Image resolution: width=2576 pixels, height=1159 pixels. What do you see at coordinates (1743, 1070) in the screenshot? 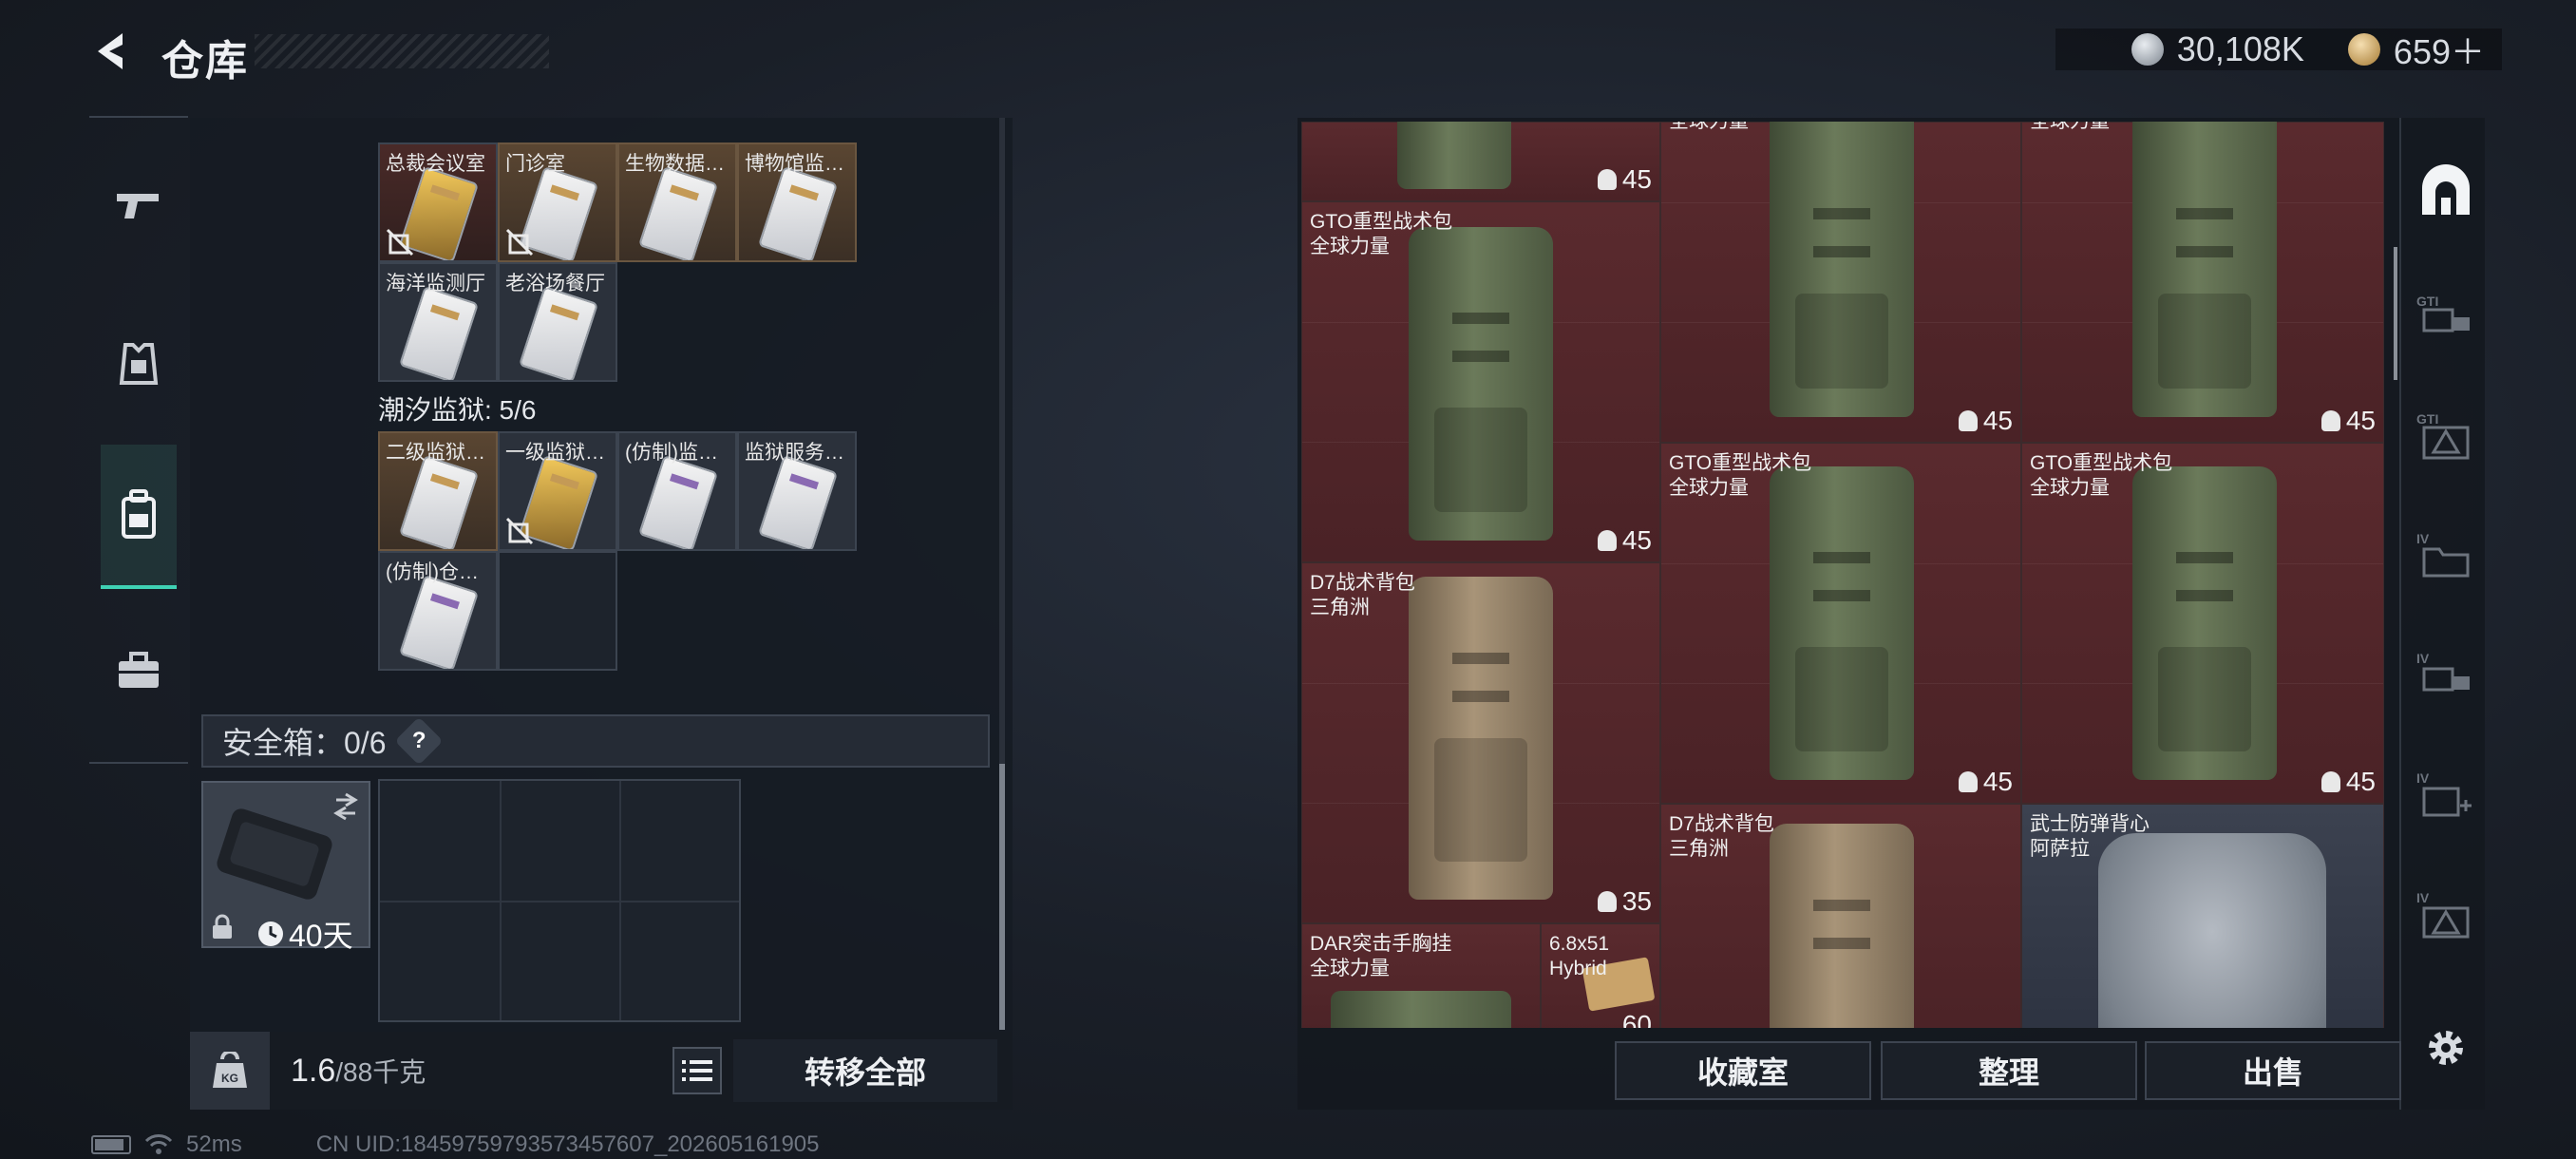
I see `collection-room-button: 收藏室` at bounding box center [1743, 1070].